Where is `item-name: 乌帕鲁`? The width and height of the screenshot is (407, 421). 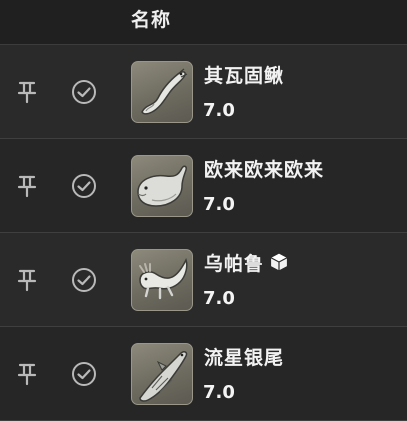
item-name: 乌帕鲁 is located at coordinates (247, 262).